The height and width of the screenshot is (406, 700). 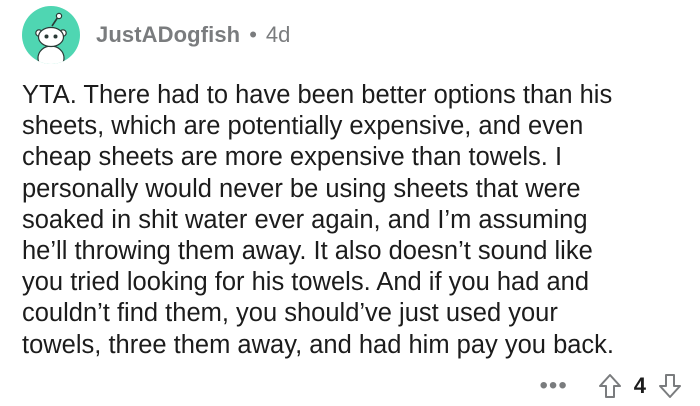 I want to click on comment-actions: ••• 4, so click(x=611, y=386).